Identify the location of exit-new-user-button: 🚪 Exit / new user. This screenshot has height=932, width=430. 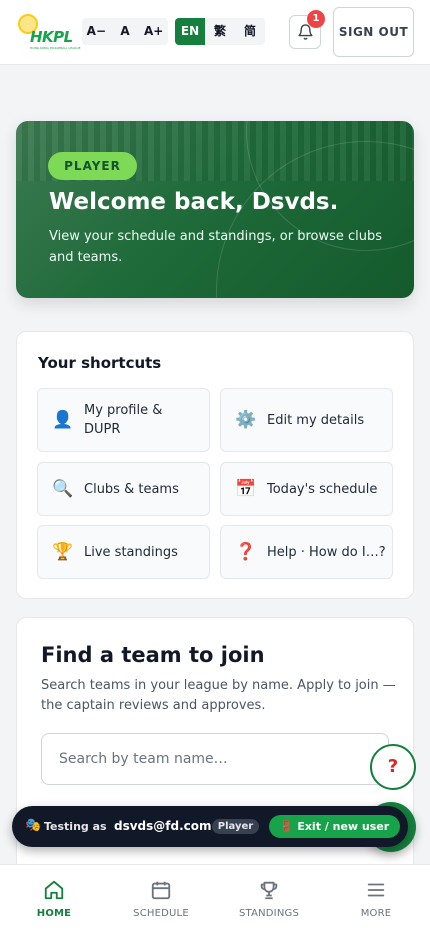
(334, 826).